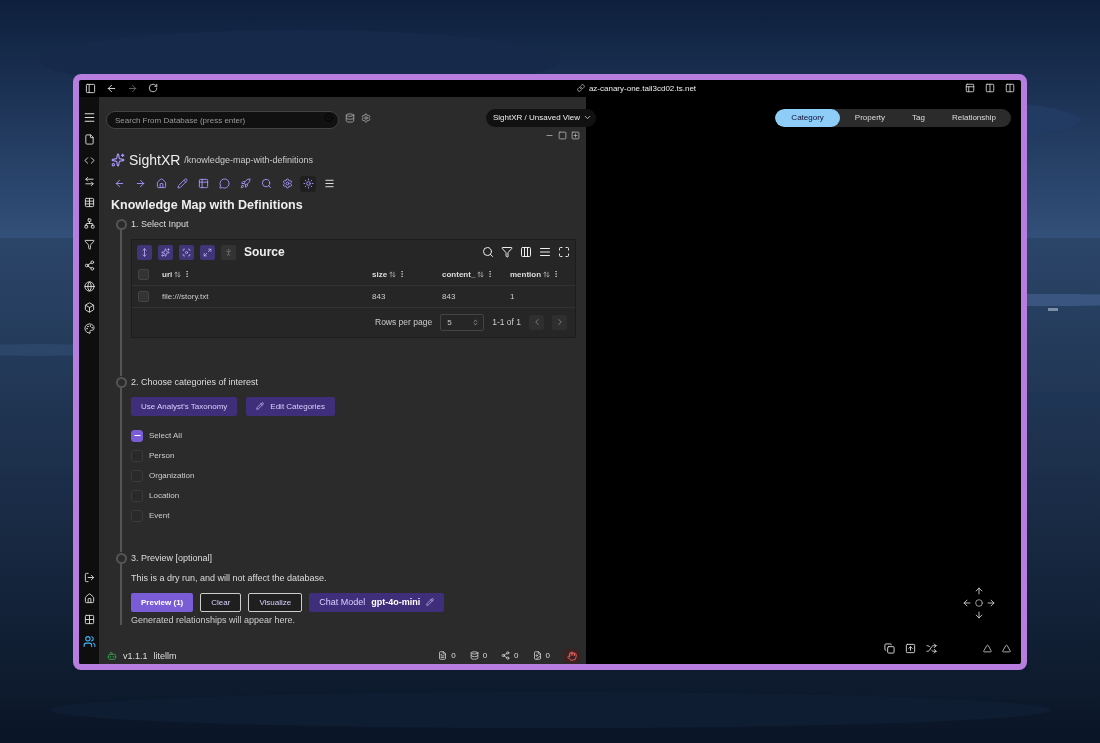 This screenshot has height=743, width=1100. Describe the element at coordinates (564, 252) in the screenshot. I see `fullscreen-icon` at that location.